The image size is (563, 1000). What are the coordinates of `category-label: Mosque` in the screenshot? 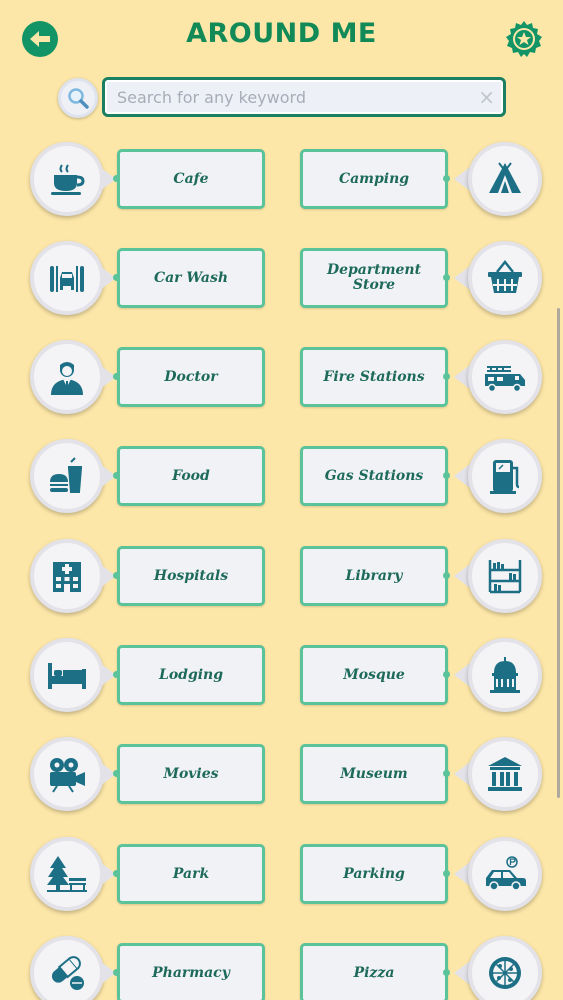 It's located at (374, 675).